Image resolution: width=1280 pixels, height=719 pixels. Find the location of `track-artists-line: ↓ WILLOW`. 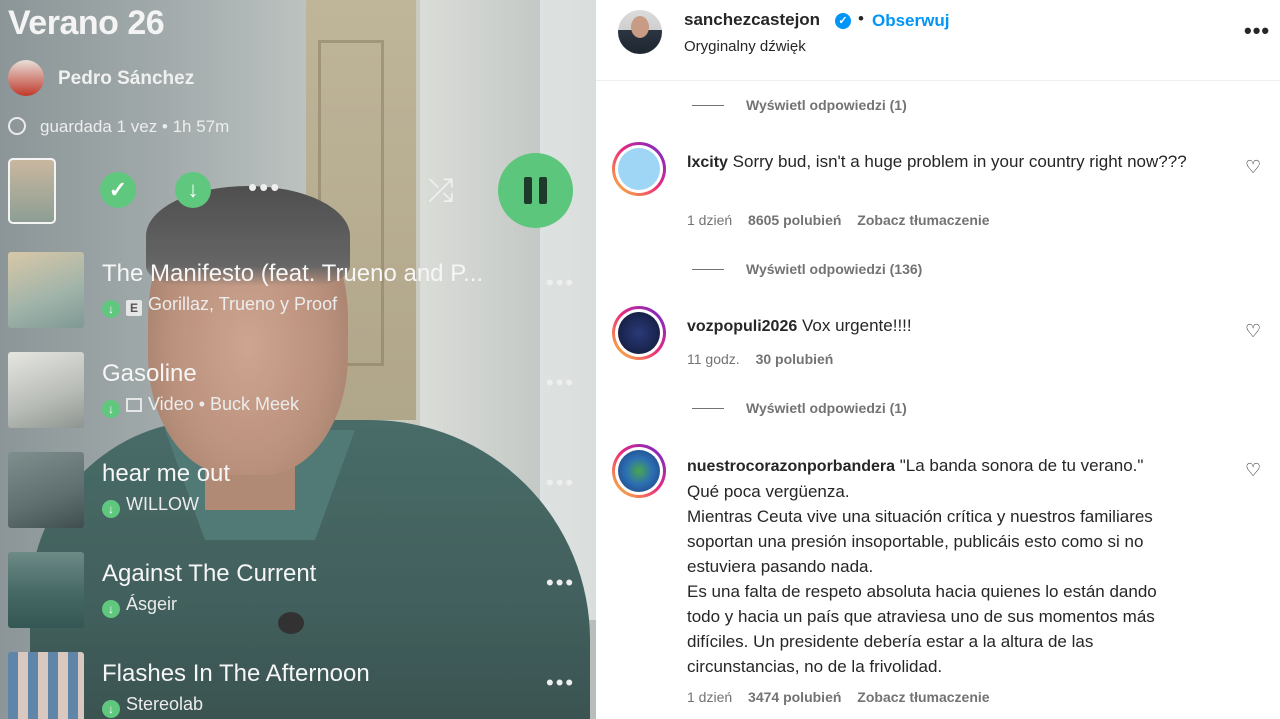

track-artists-line: ↓ WILLOW is located at coordinates (150, 506).